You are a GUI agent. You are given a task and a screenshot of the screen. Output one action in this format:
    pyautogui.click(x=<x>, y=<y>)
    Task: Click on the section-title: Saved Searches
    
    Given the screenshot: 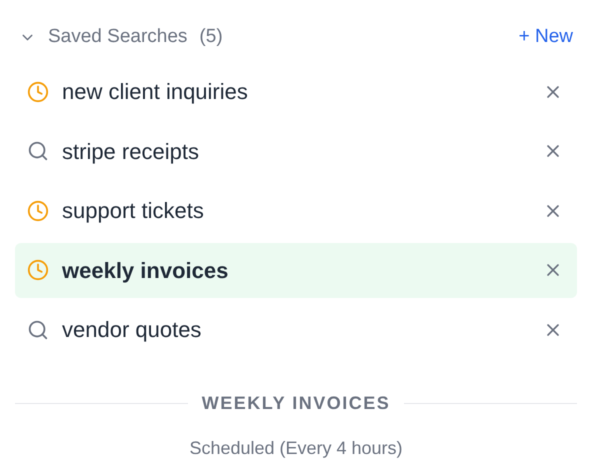 What is the action you would take?
    pyautogui.click(x=118, y=36)
    